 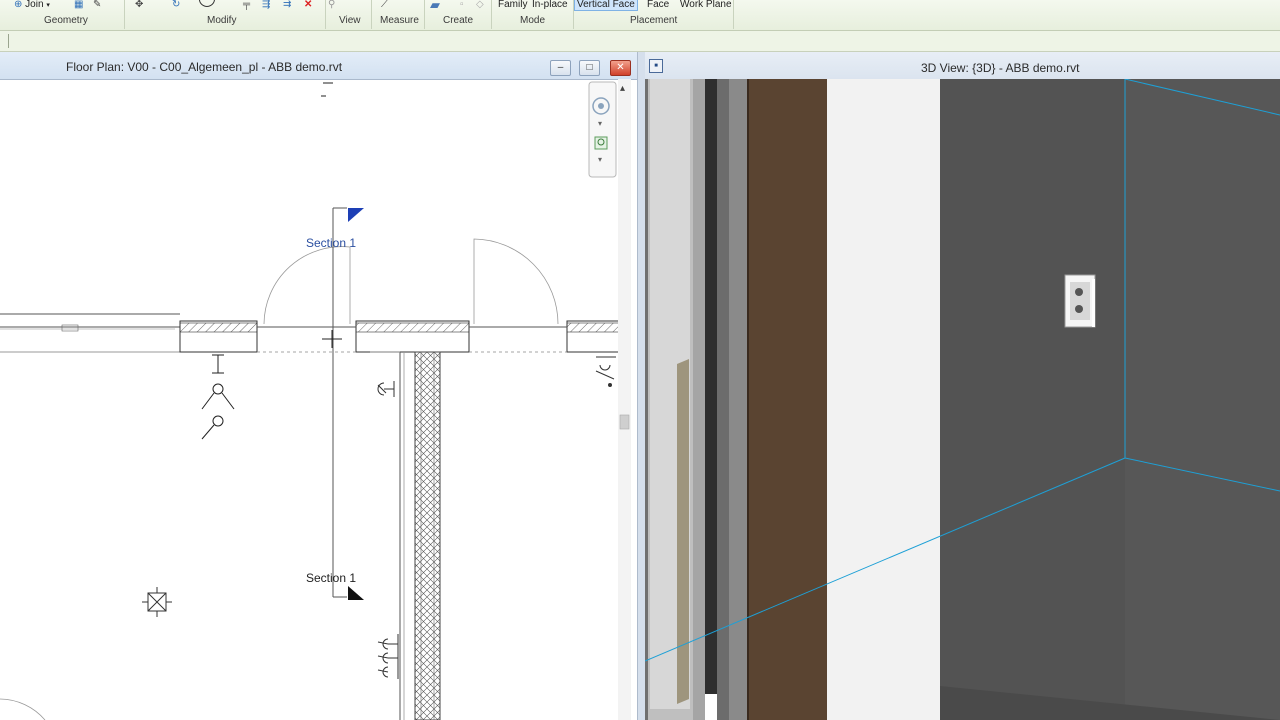 What do you see at coordinates (78, 5) in the screenshot?
I see `cut-icon: ▦` at bounding box center [78, 5].